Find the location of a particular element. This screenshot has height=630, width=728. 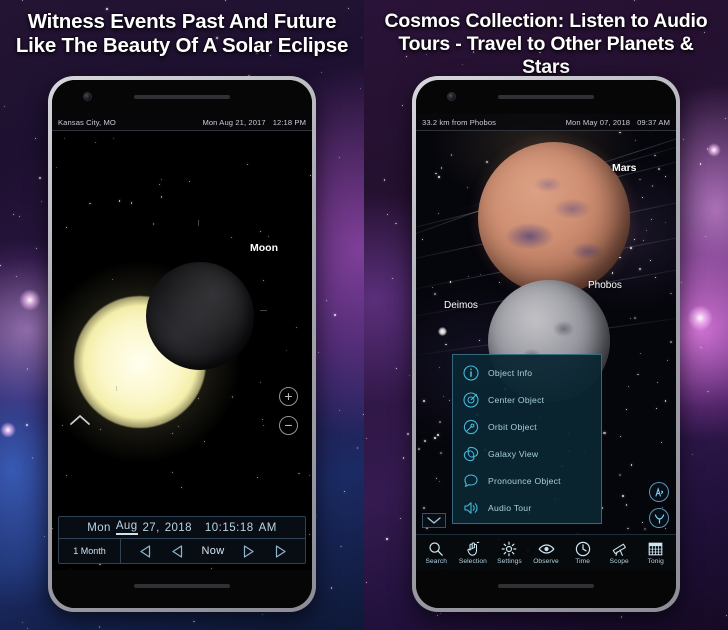

right-headline-line2: Tours - Travel to Other Planets & Stars is located at coordinates (546, 55).